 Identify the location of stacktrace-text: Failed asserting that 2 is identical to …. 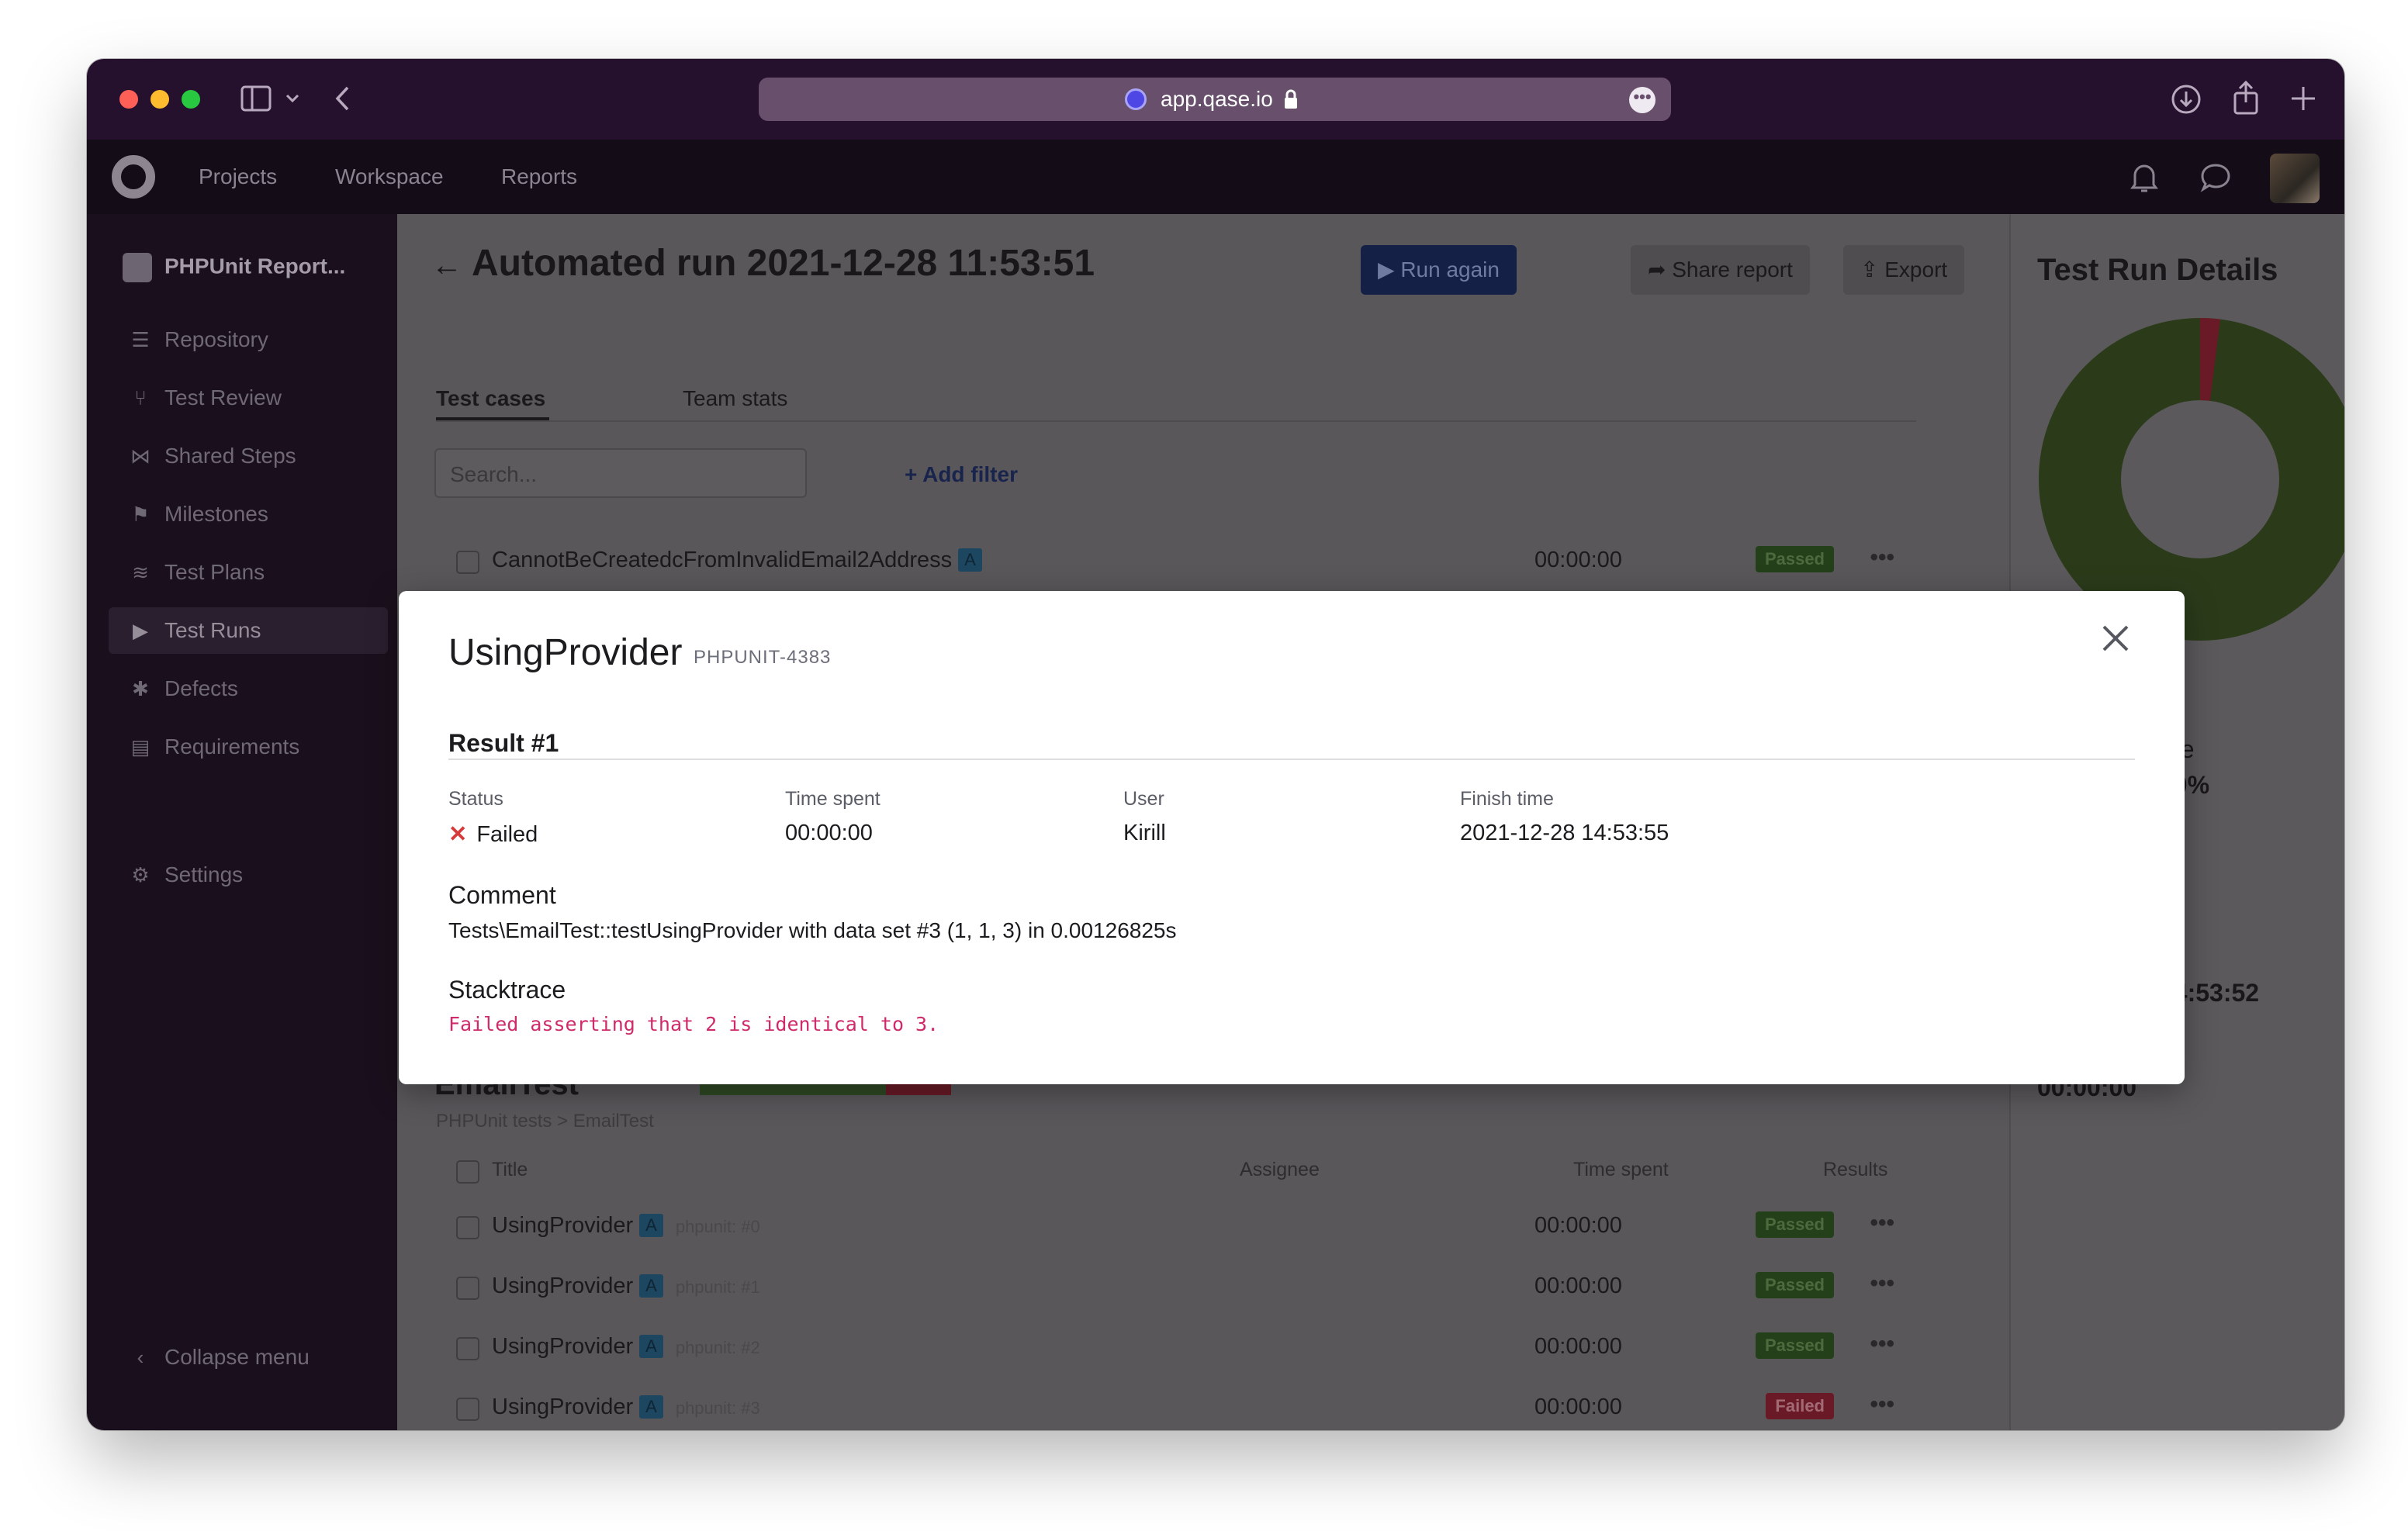
(693, 1024).